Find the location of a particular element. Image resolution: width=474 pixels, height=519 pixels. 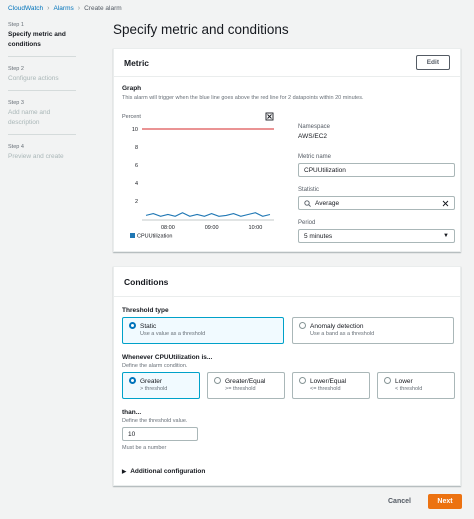

metric-name-input: CPUUtilization is located at coordinates (376, 170).